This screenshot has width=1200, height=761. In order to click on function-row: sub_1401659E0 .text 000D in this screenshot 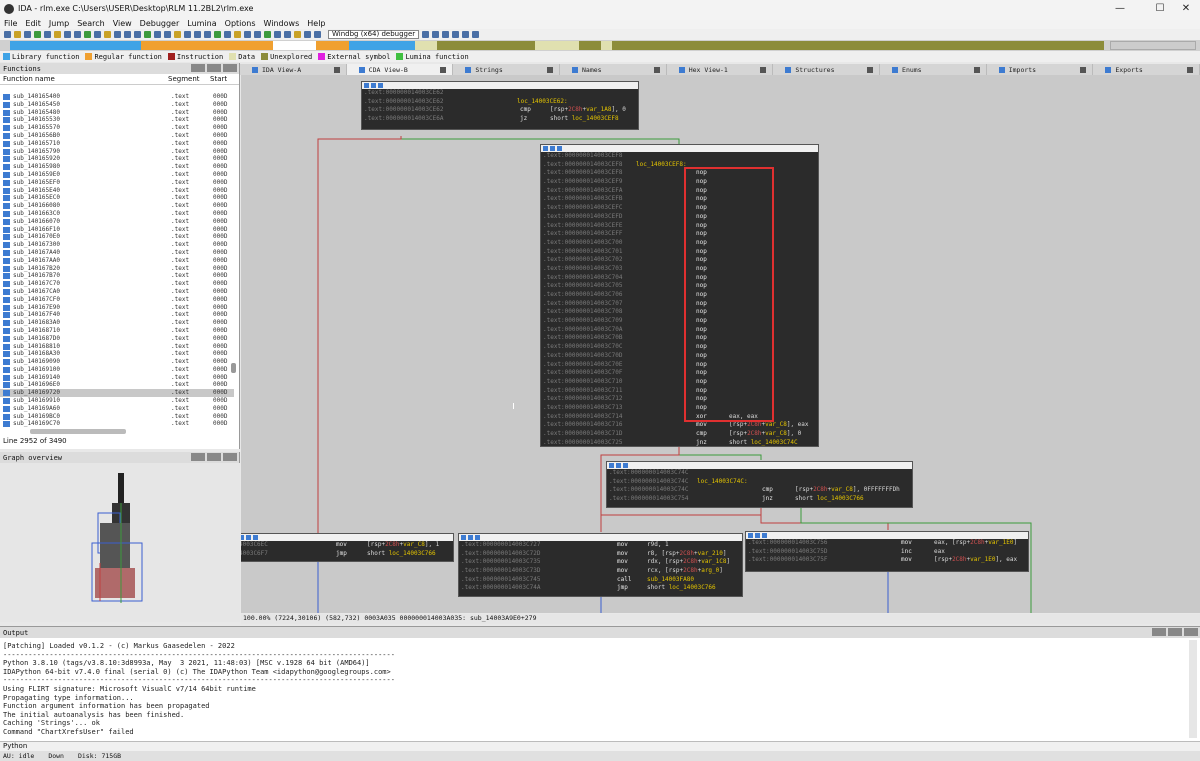, I will do `click(117, 175)`.